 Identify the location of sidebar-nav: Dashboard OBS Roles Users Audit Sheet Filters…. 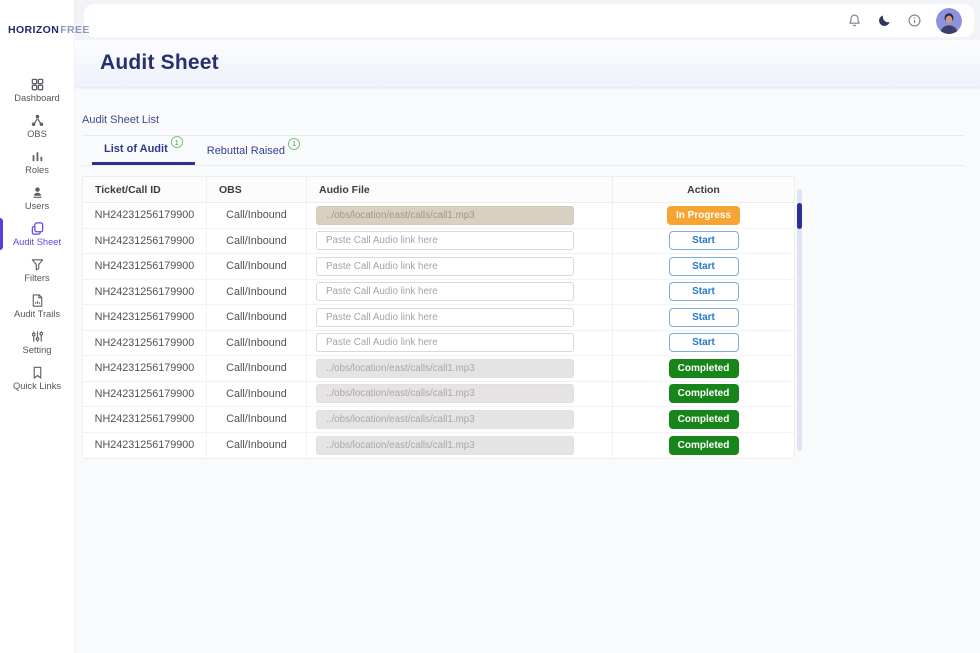
(37, 234).